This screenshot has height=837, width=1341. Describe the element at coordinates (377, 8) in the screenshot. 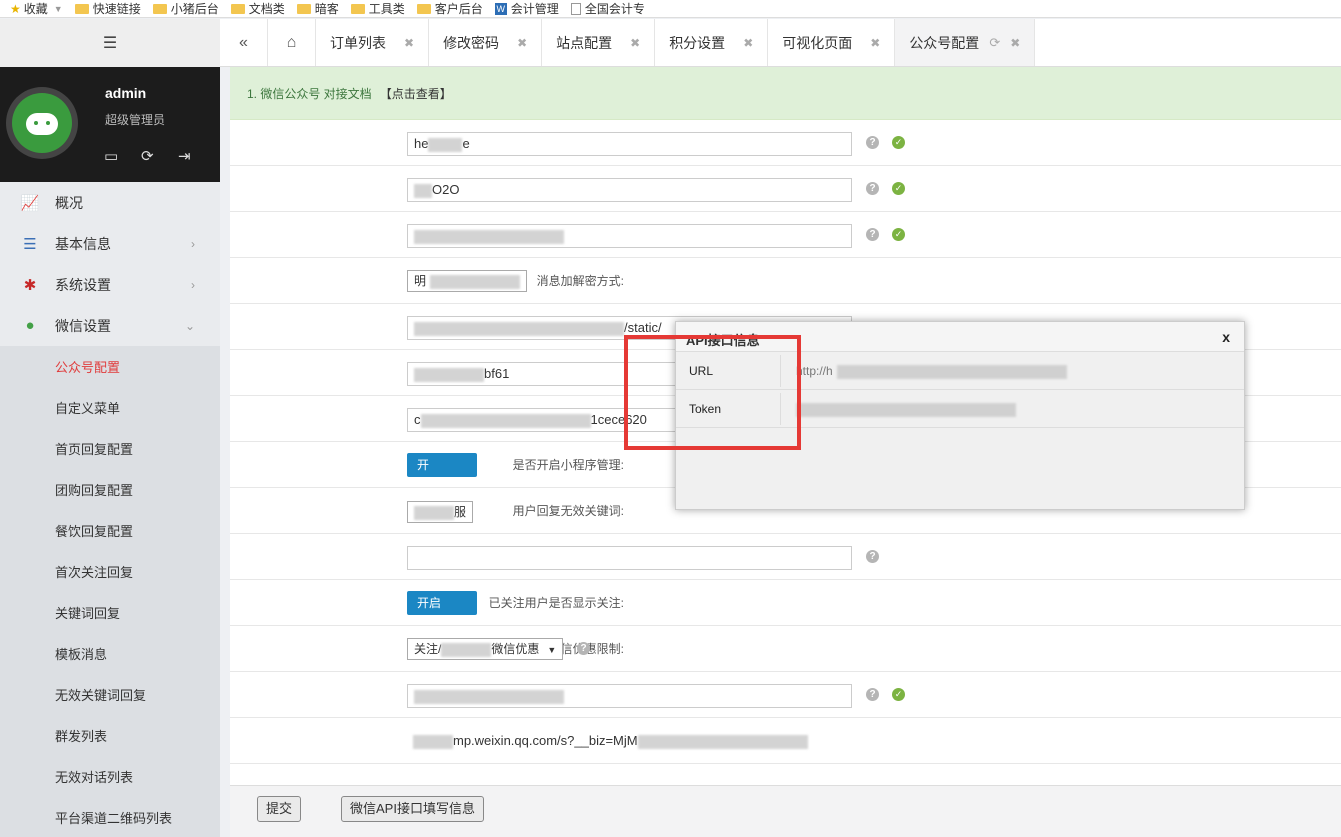

I see `bookmark-tools: 工具类` at that location.